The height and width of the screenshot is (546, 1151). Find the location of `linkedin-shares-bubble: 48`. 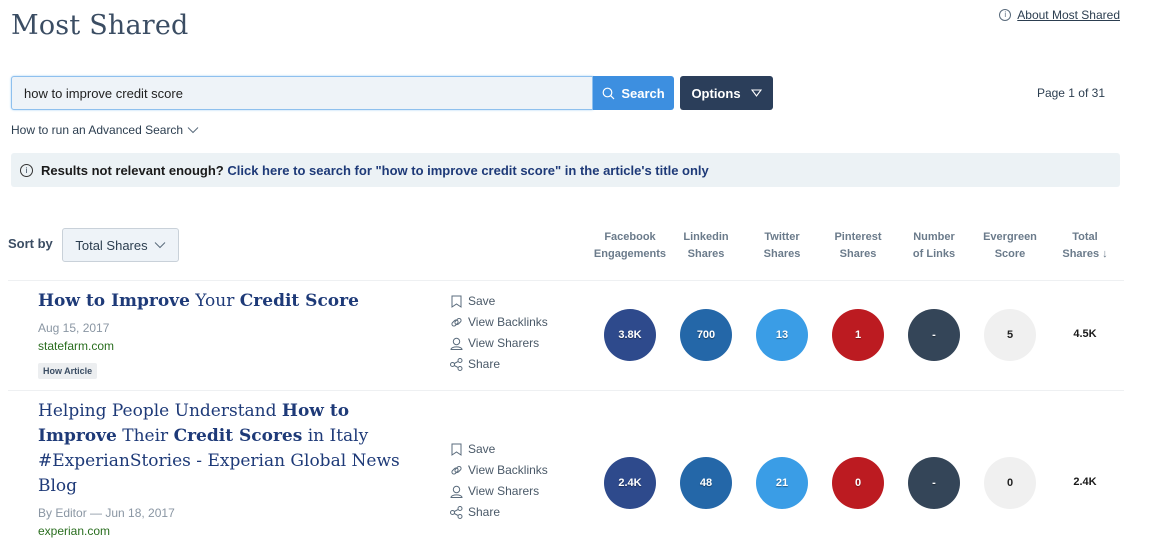

linkedin-shares-bubble: 48 is located at coordinates (706, 483).